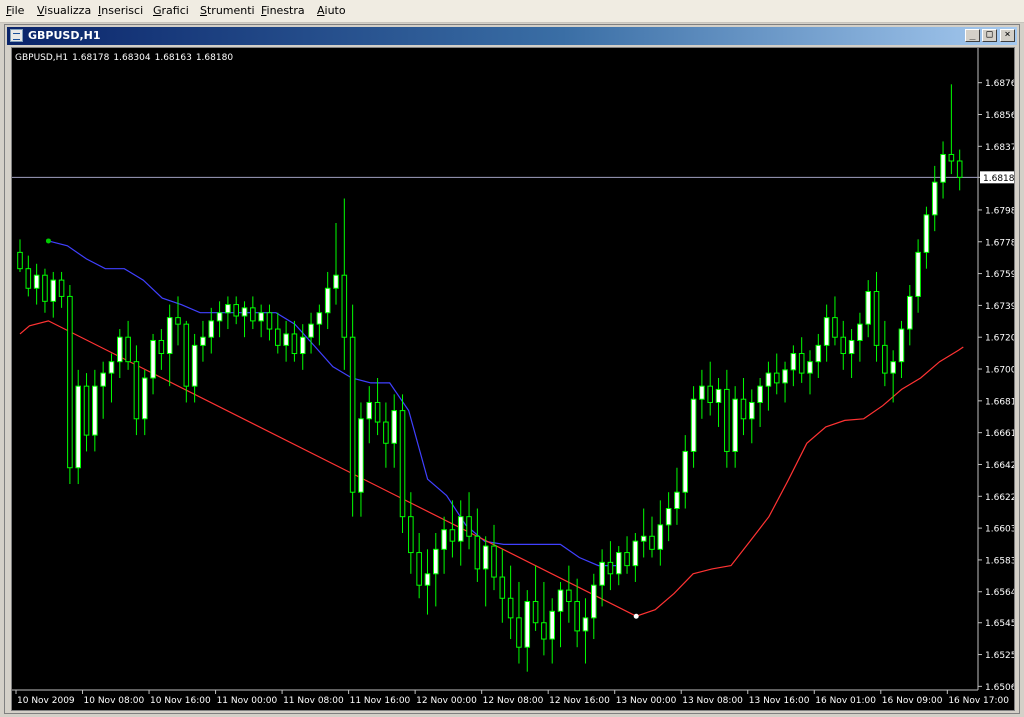  I want to click on y-tick-label: 1.65255, so click(999, 656).